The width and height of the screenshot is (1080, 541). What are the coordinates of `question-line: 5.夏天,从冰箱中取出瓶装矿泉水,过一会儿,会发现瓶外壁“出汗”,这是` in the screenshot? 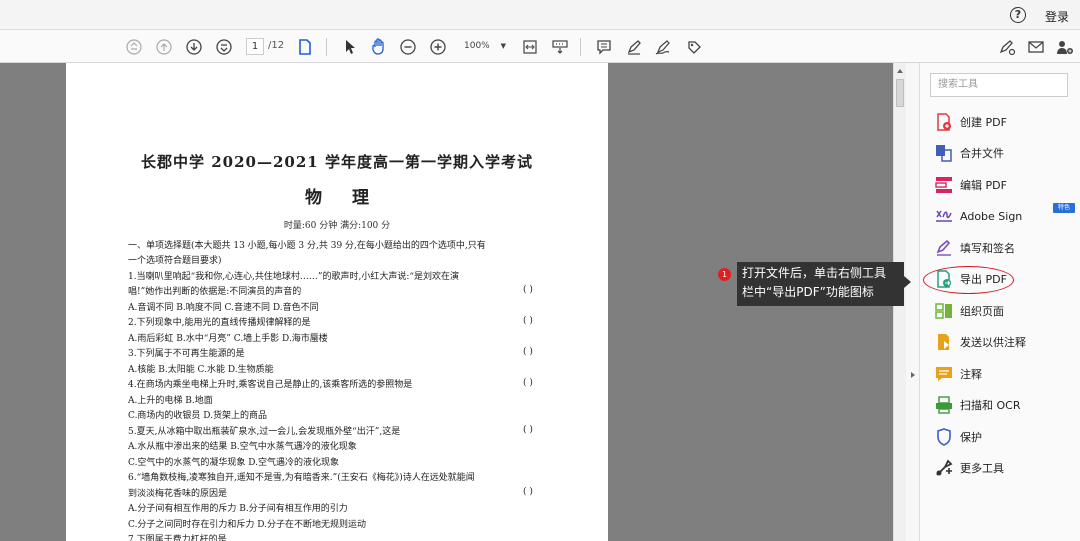 It's located at (264, 432).